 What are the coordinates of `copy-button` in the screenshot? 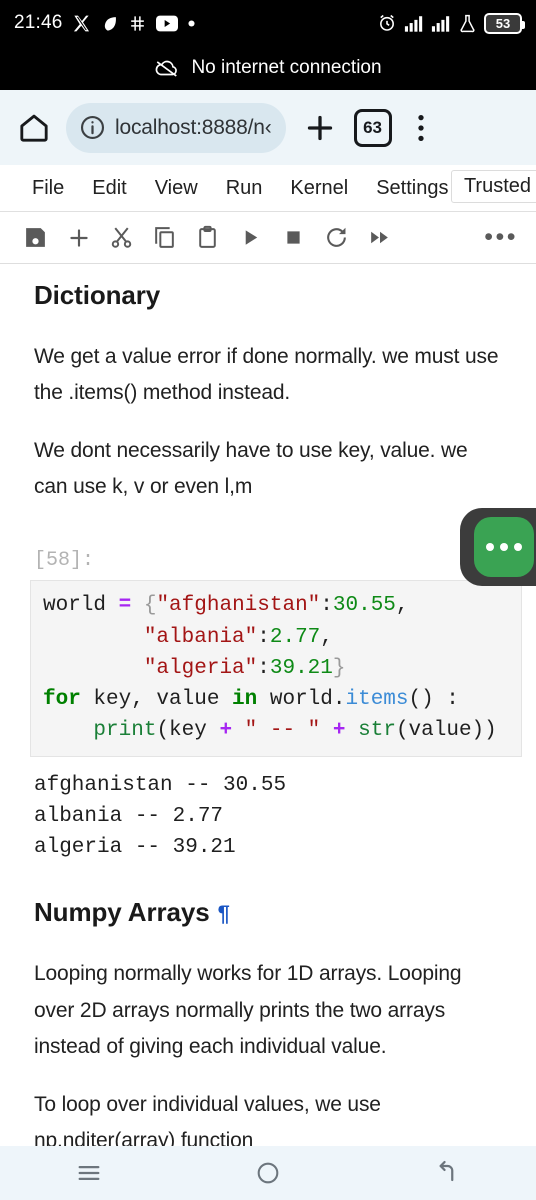 It's located at (164, 238).